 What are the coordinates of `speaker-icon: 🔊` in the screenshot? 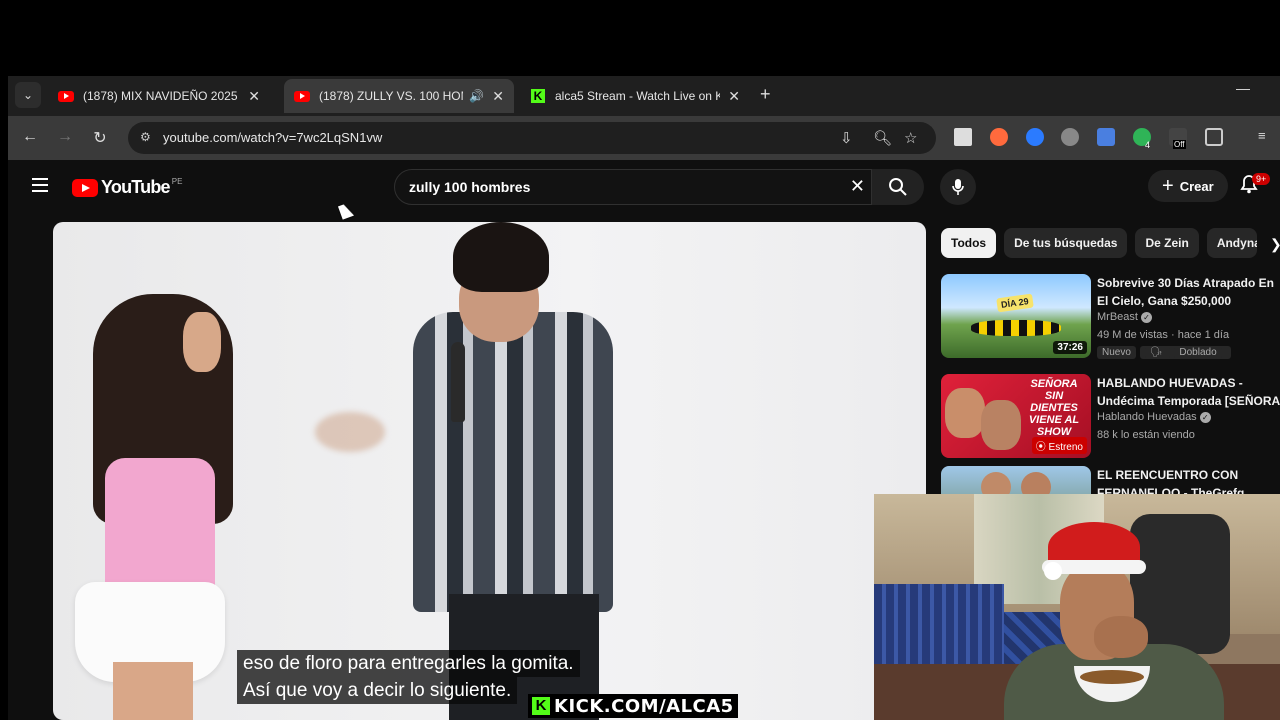 It's located at (476, 96).